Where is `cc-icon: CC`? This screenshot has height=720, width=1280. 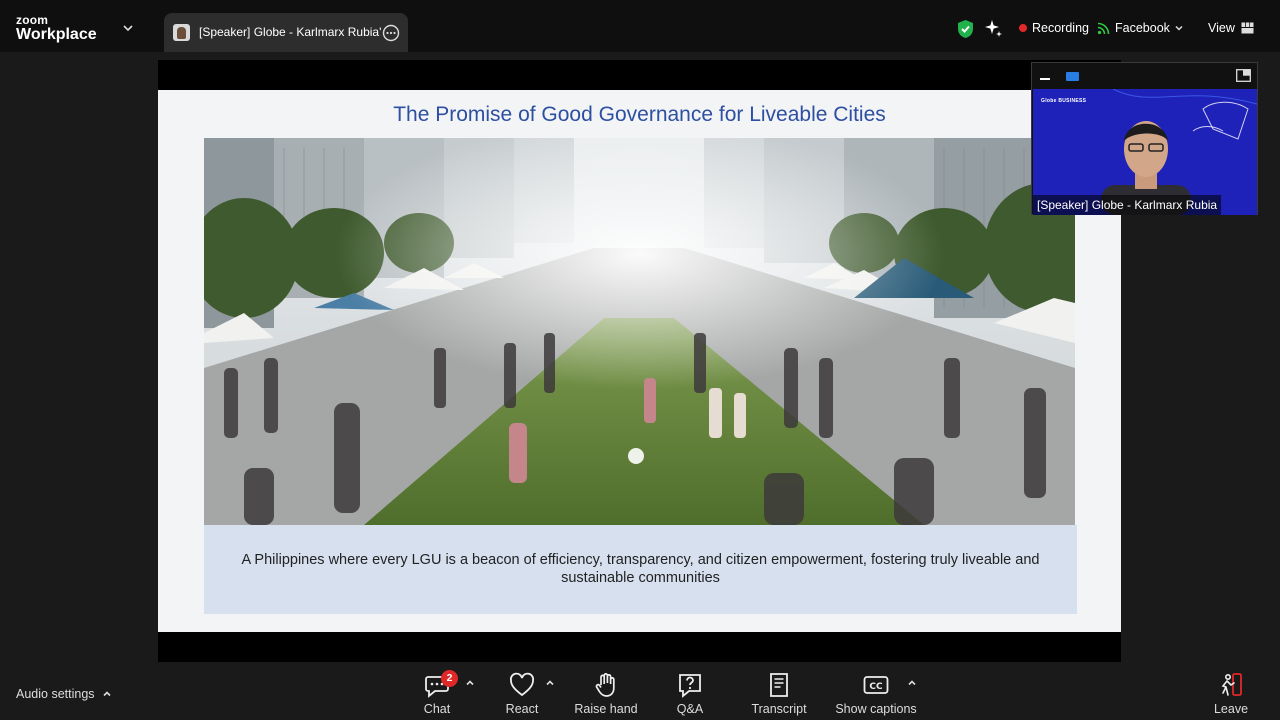
cc-icon: CC is located at coordinates (876, 685).